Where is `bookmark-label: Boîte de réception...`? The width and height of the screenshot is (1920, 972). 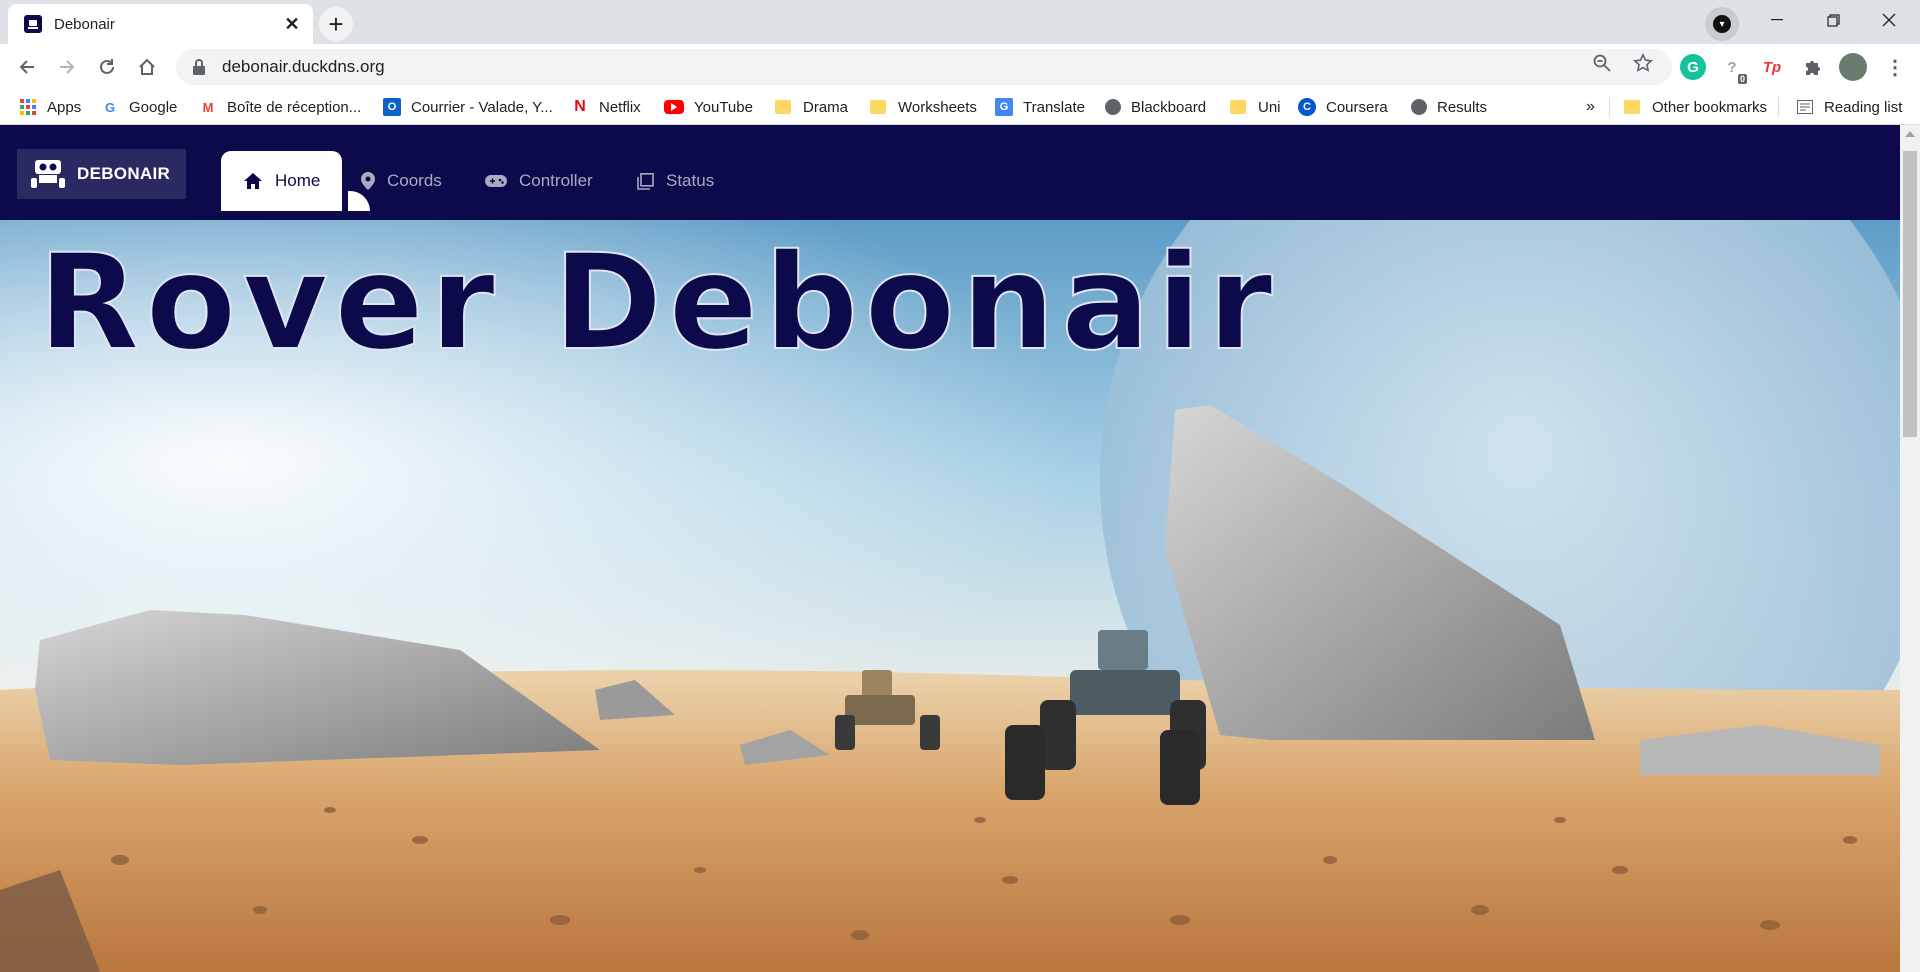 bookmark-label: Boîte de réception... is located at coordinates (294, 107).